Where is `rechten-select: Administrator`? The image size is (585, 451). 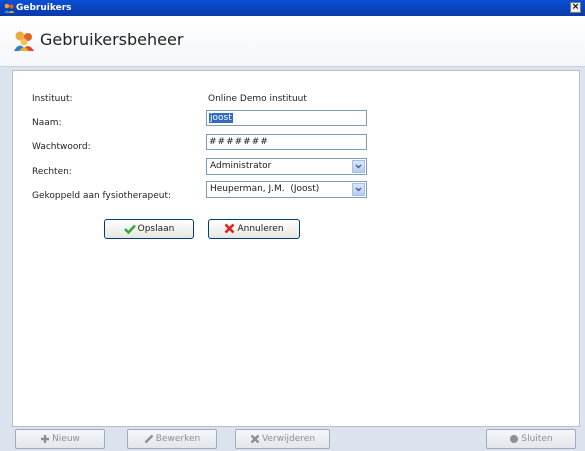
rechten-select: Administrator is located at coordinates (286, 166).